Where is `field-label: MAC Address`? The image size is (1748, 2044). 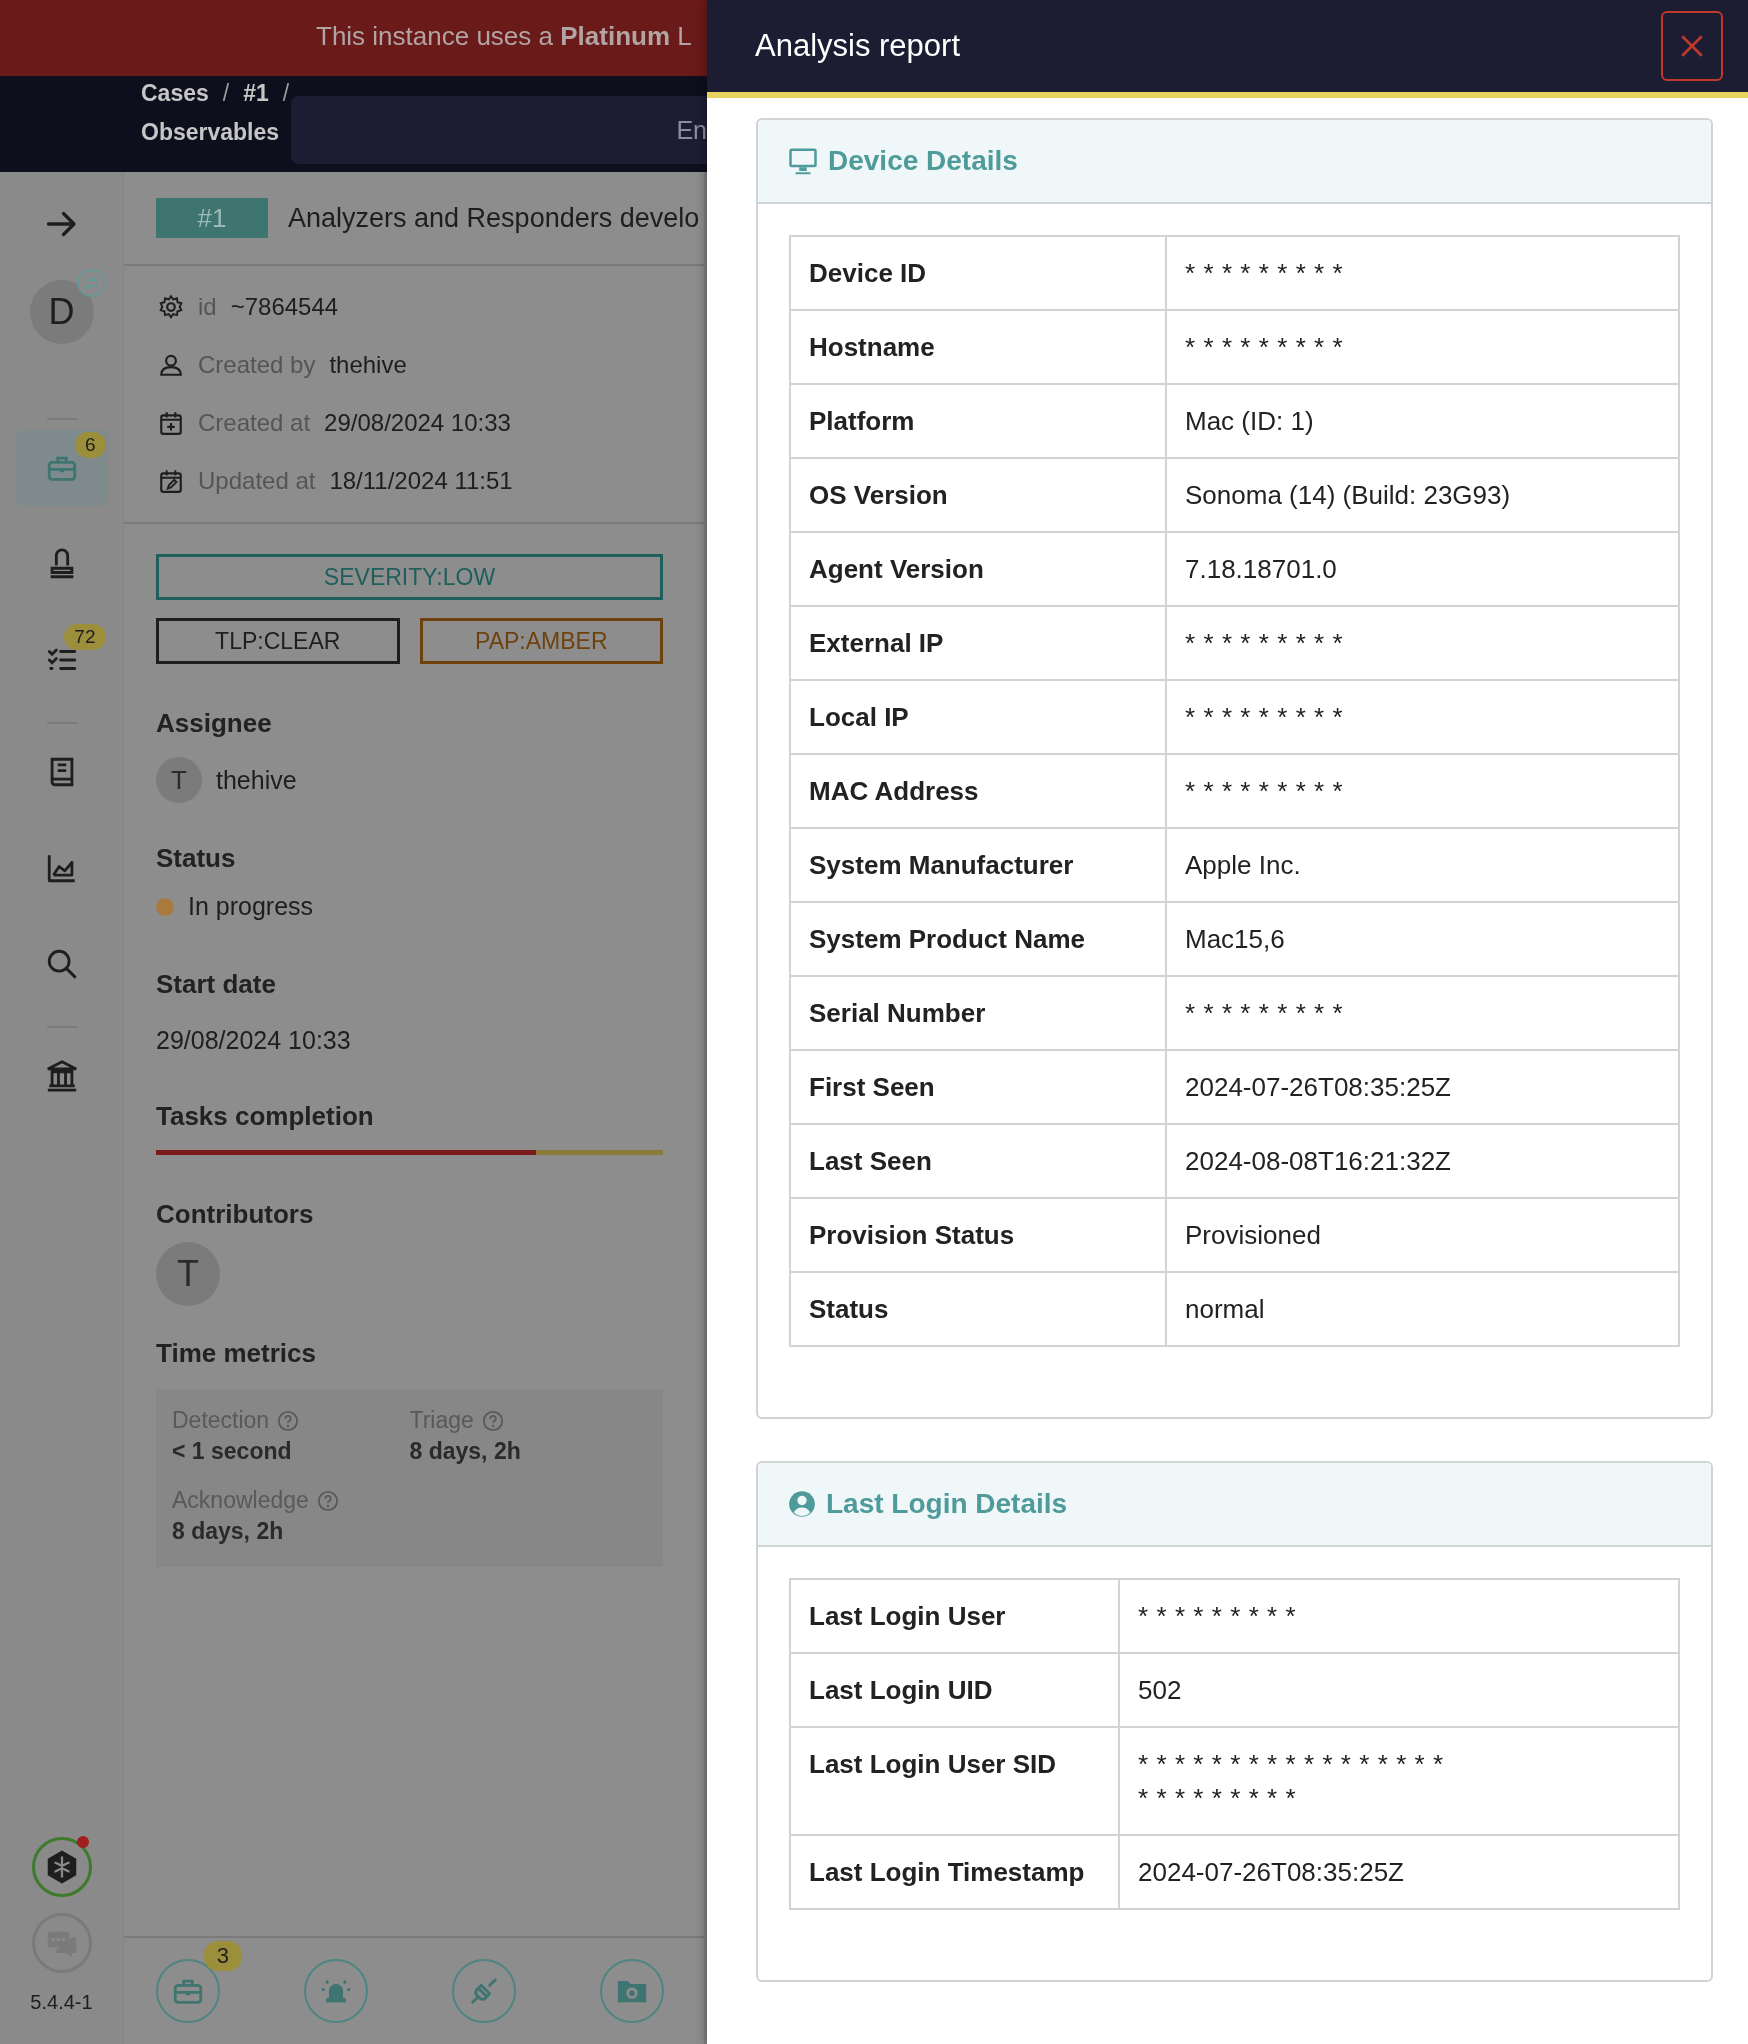 field-label: MAC Address is located at coordinates (978, 791).